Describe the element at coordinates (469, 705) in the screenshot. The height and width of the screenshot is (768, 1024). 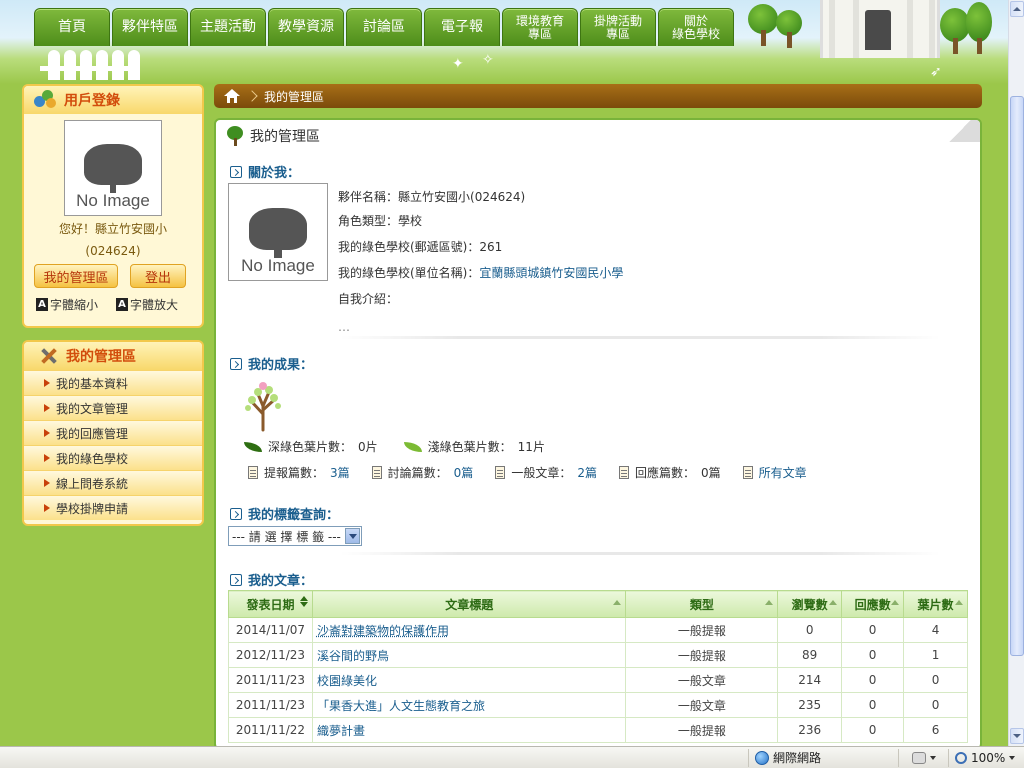
I see `article-title-link: 「果香大進」人文生態教育之旅` at that location.